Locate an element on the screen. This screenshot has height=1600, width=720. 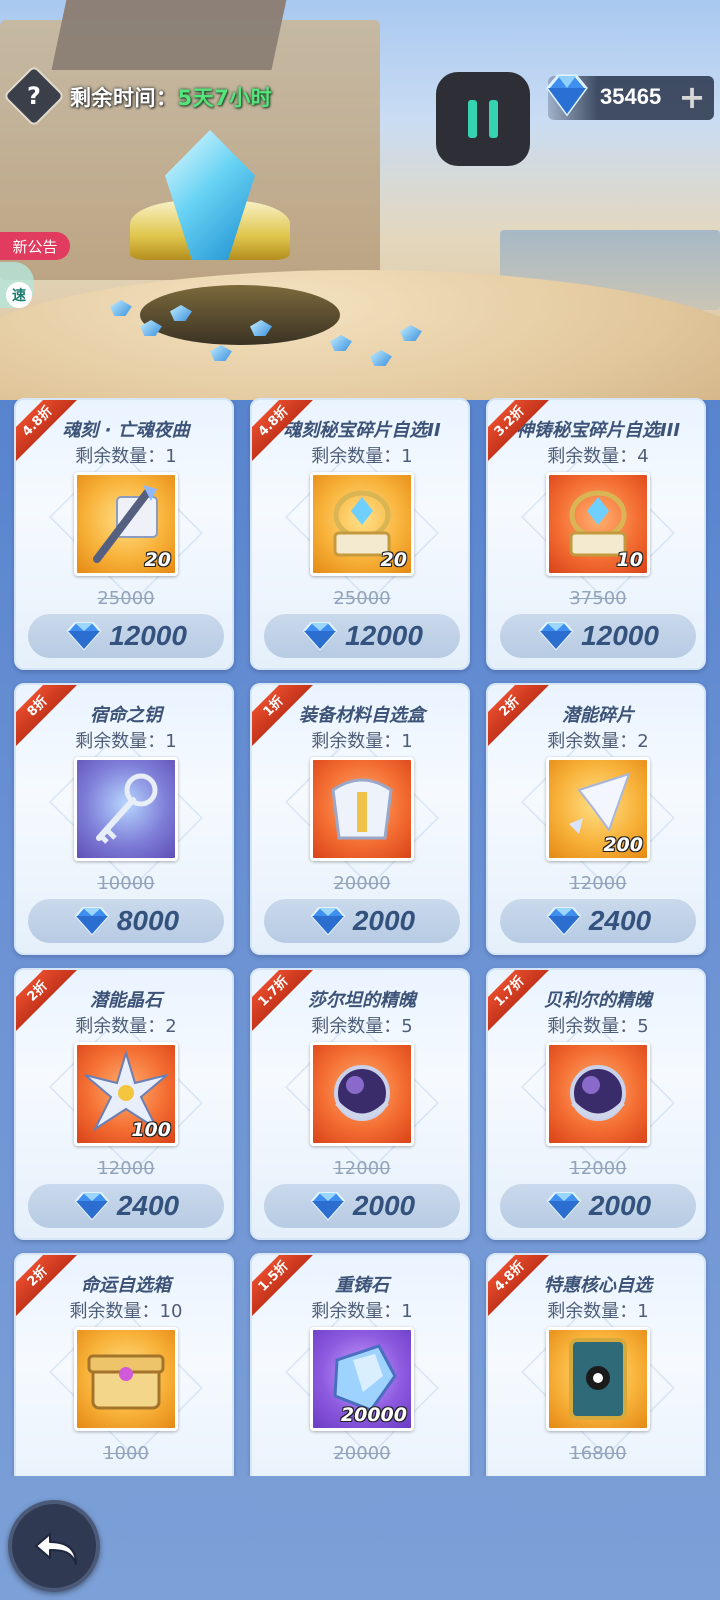
back-arrow-icon is located at coordinates (56, 1549).